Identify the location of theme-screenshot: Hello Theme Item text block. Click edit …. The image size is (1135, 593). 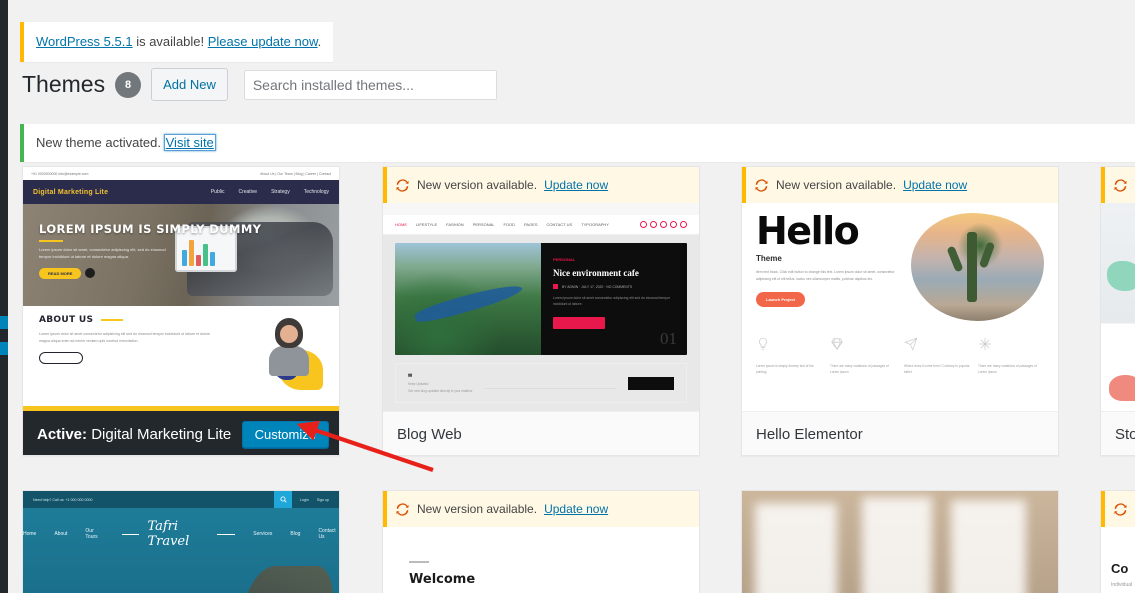
(900, 307).